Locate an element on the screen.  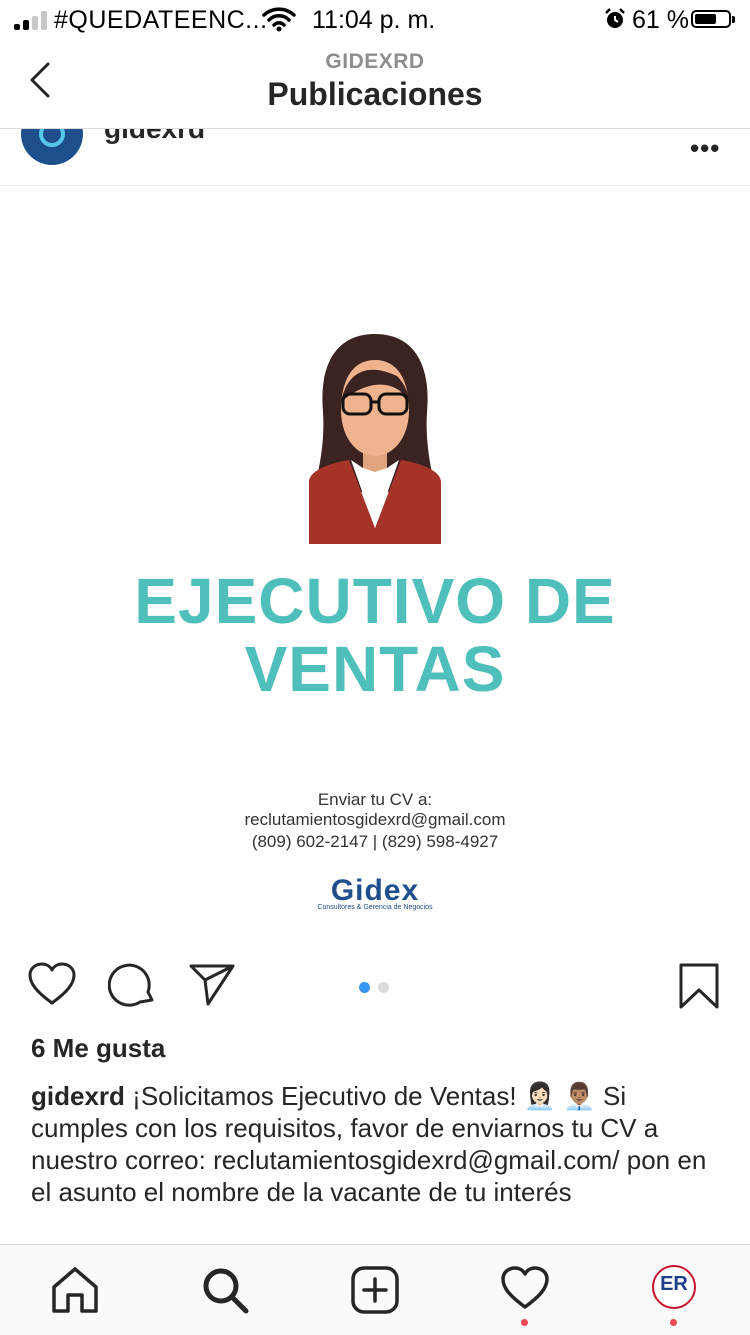
like-heart-icon is located at coordinates (52, 984).